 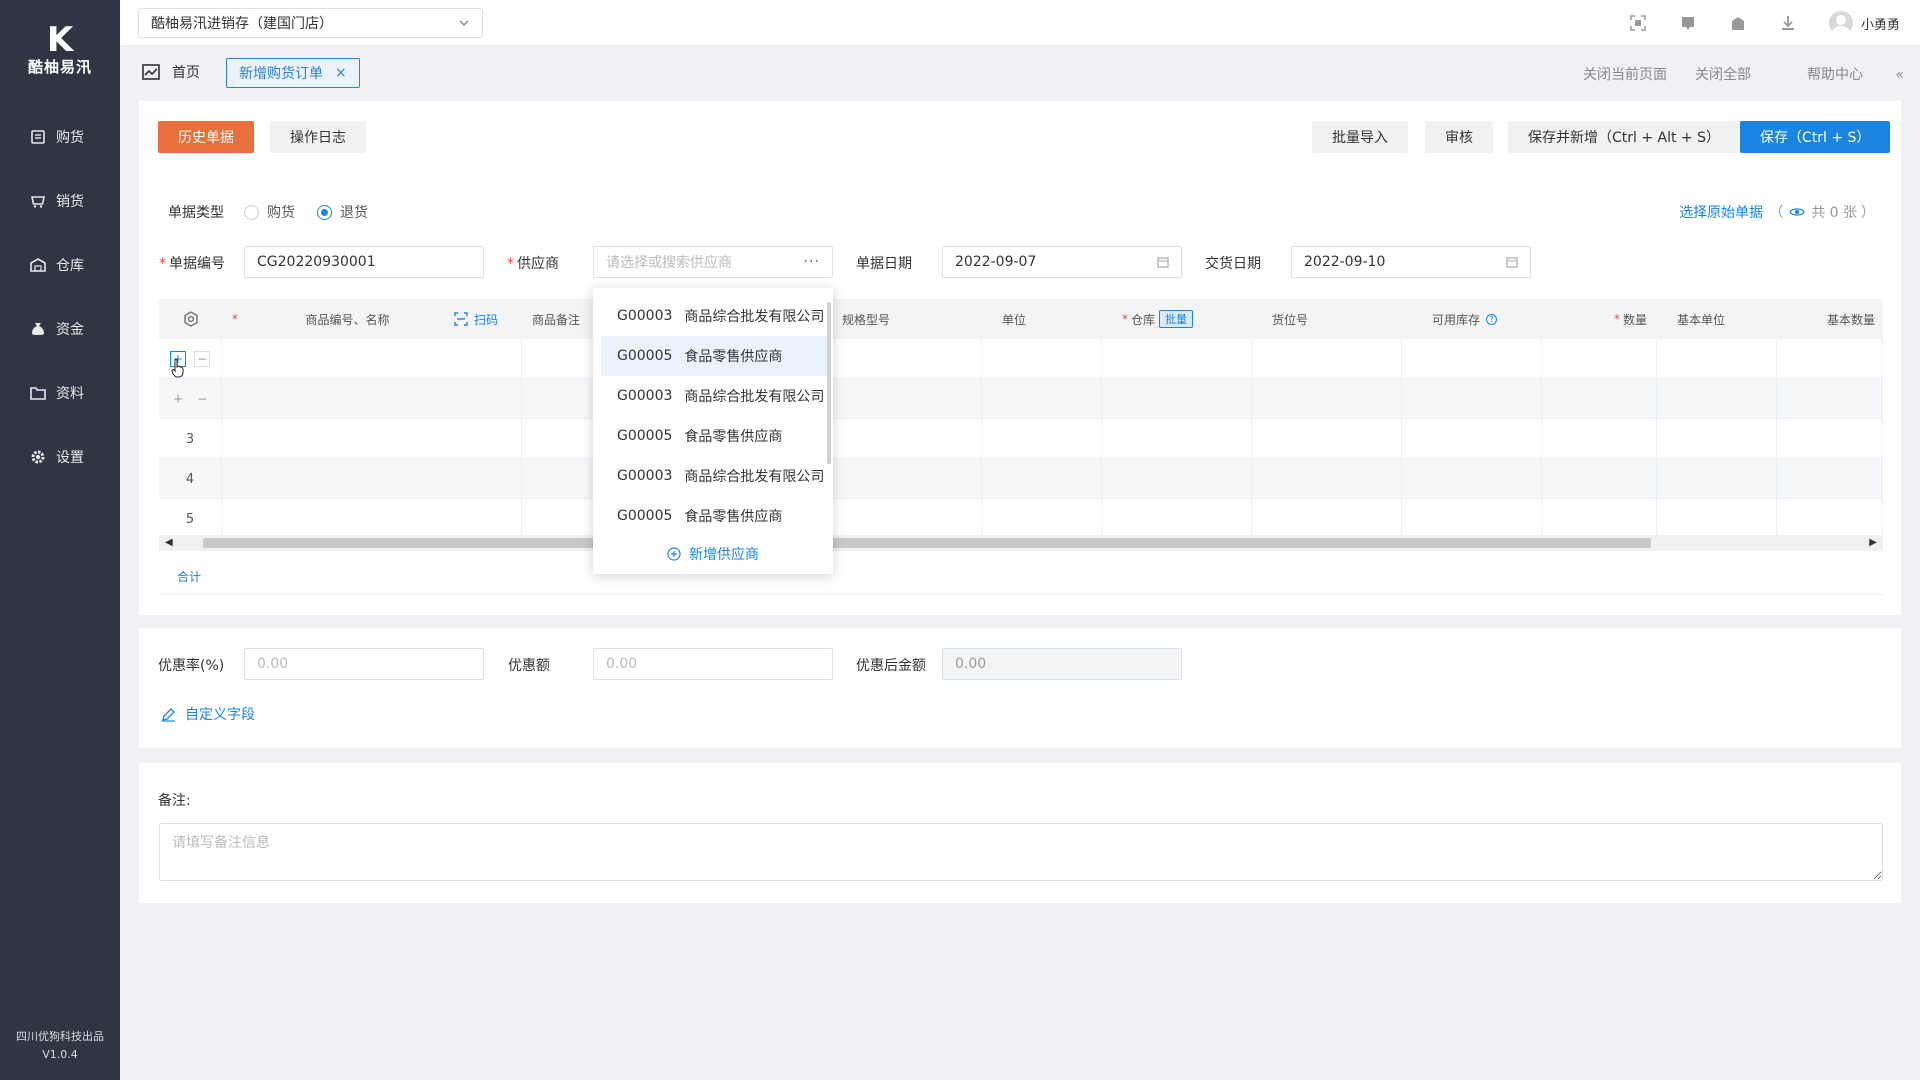 What do you see at coordinates (190, 319) in the screenshot?
I see `column-settings` at bounding box center [190, 319].